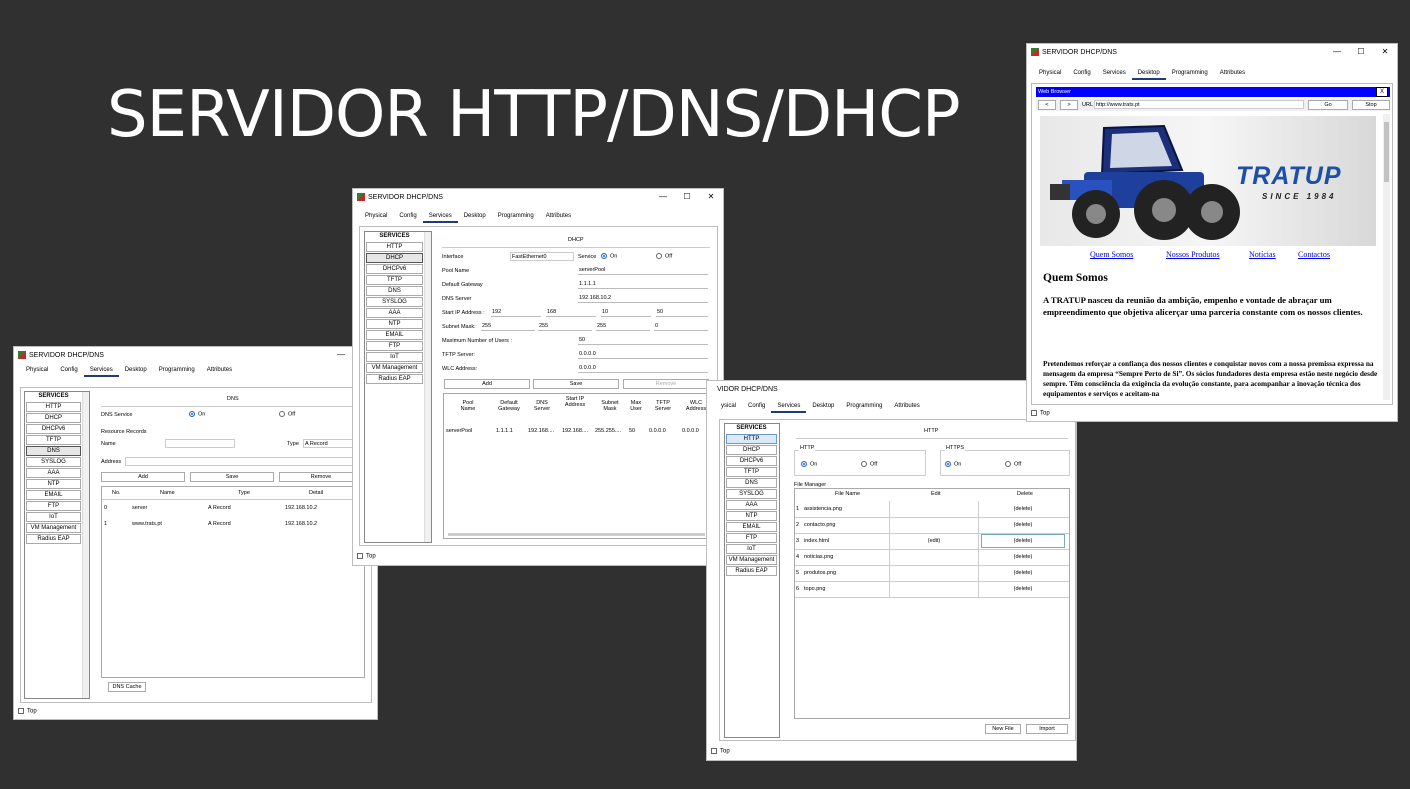 The image size is (1410, 789). Describe the element at coordinates (516, 312) in the screenshot. I see `start-ip-octet-1: 192` at that location.